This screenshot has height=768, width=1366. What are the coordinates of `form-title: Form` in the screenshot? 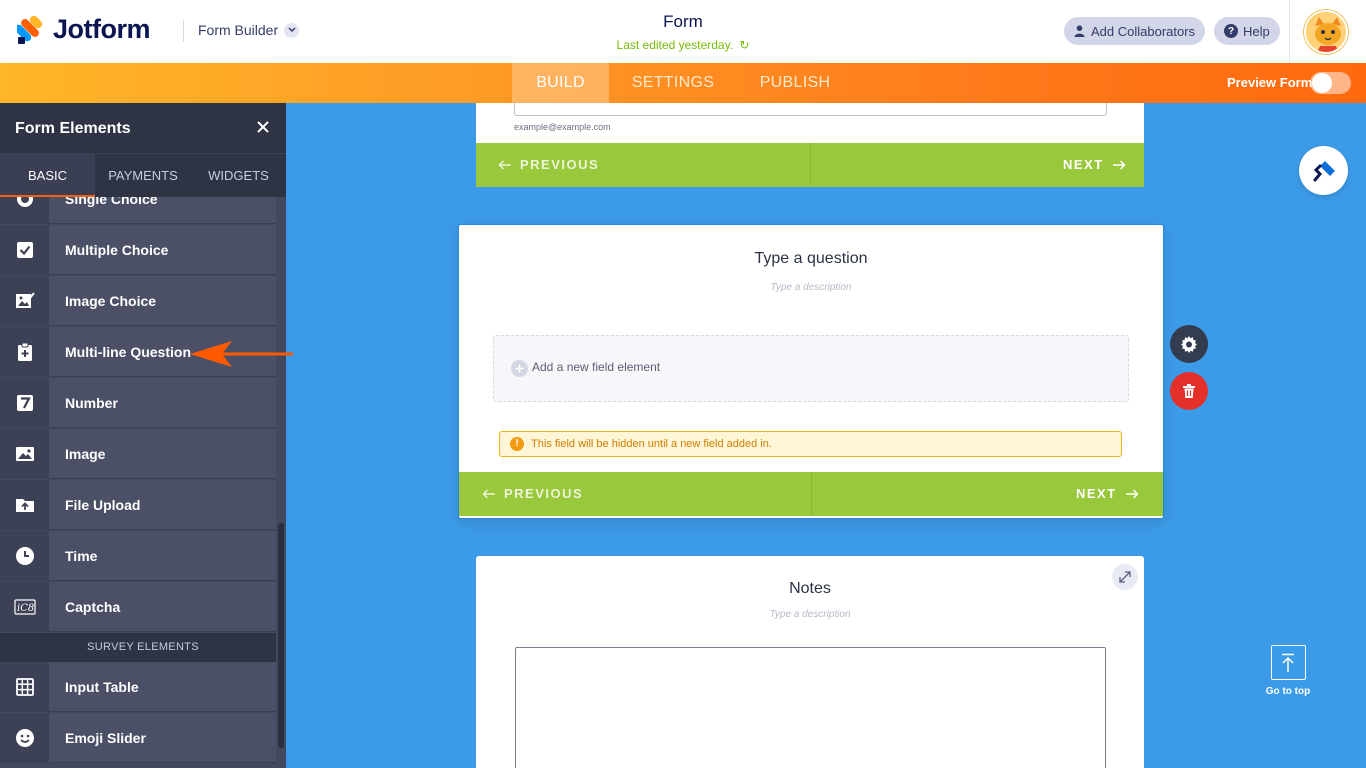 It's located at (683, 22).